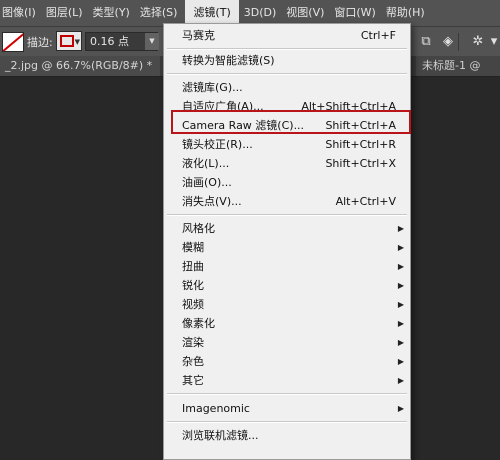  What do you see at coordinates (20, 13) in the screenshot?
I see `menu-image: 图像(I)` at bounding box center [20, 13].